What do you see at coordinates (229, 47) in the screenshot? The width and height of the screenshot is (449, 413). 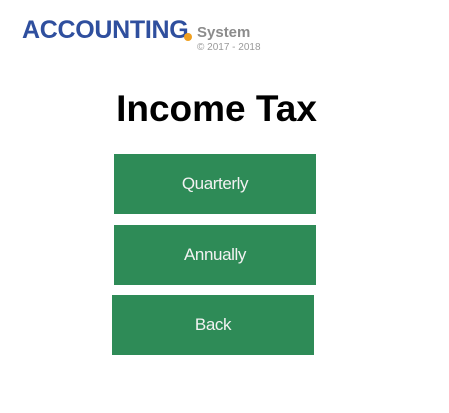 I see `copyright-text: © 2017 - 2018` at bounding box center [229, 47].